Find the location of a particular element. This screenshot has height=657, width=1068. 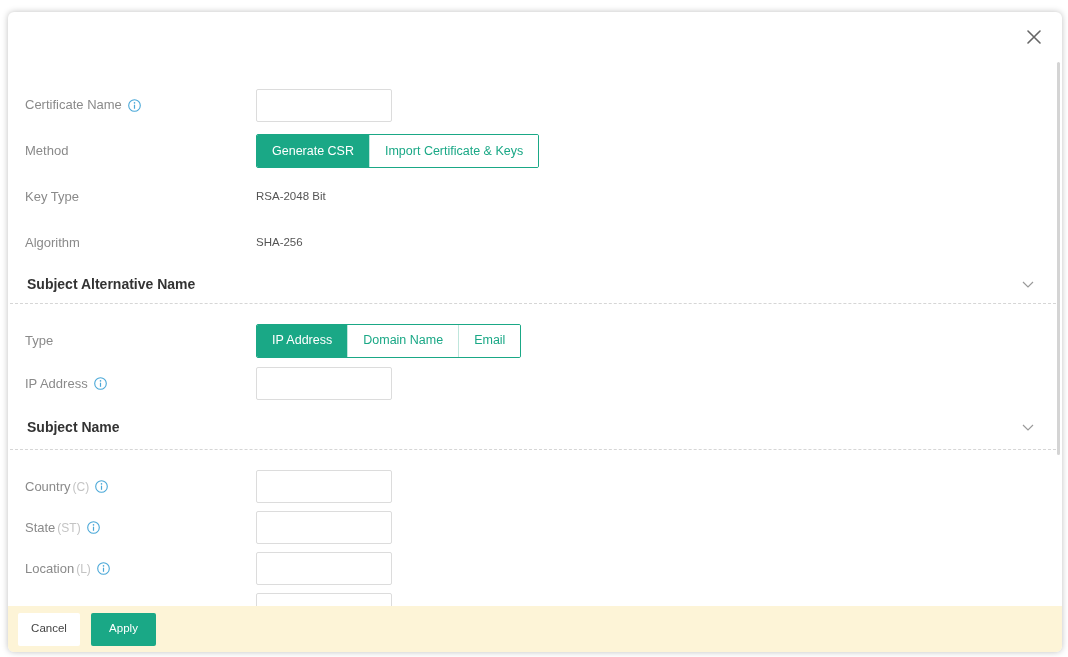

field-label: State is located at coordinates (40, 527).